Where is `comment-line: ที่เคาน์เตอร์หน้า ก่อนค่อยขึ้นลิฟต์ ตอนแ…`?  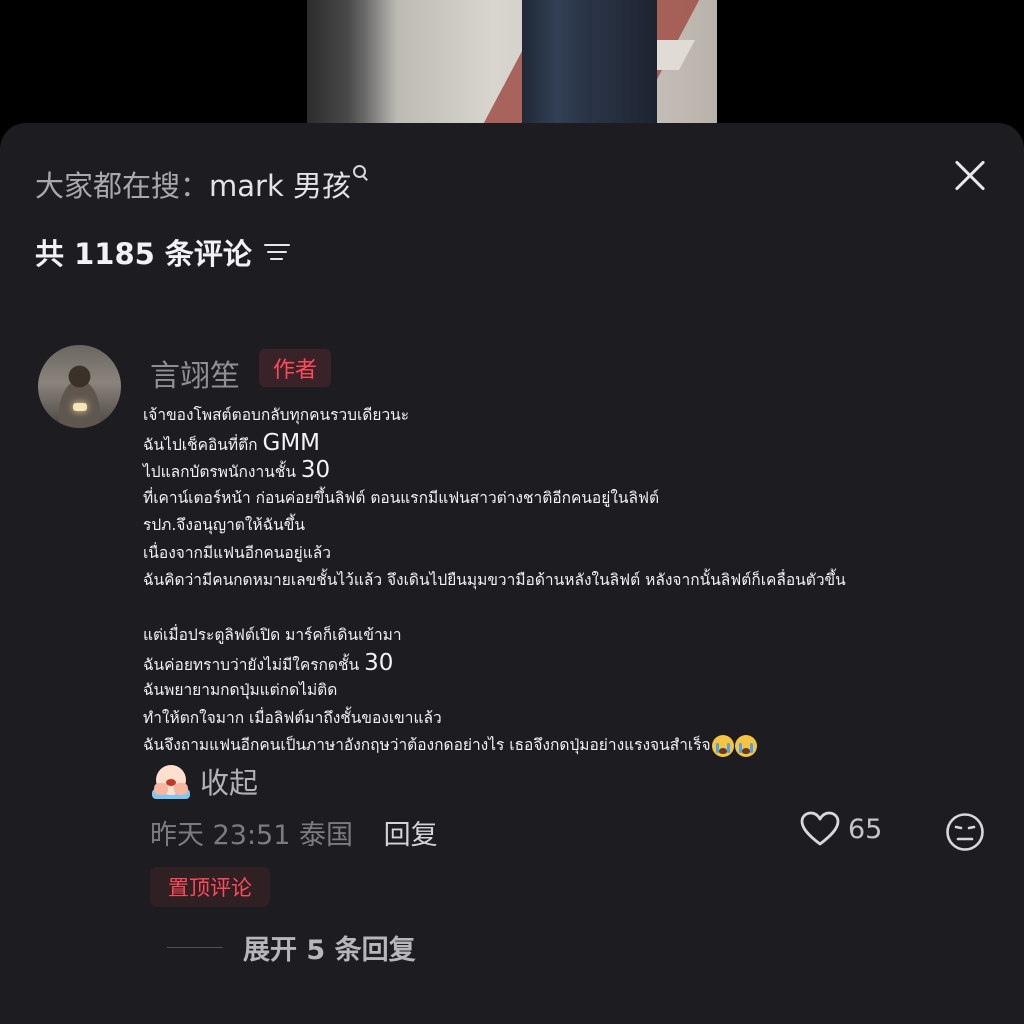 comment-line: ที่เคาน์เตอร์หน้า ก่อนค่อยขึ้นลิฟต์ ตอนแ… is located at coordinates (401, 497).